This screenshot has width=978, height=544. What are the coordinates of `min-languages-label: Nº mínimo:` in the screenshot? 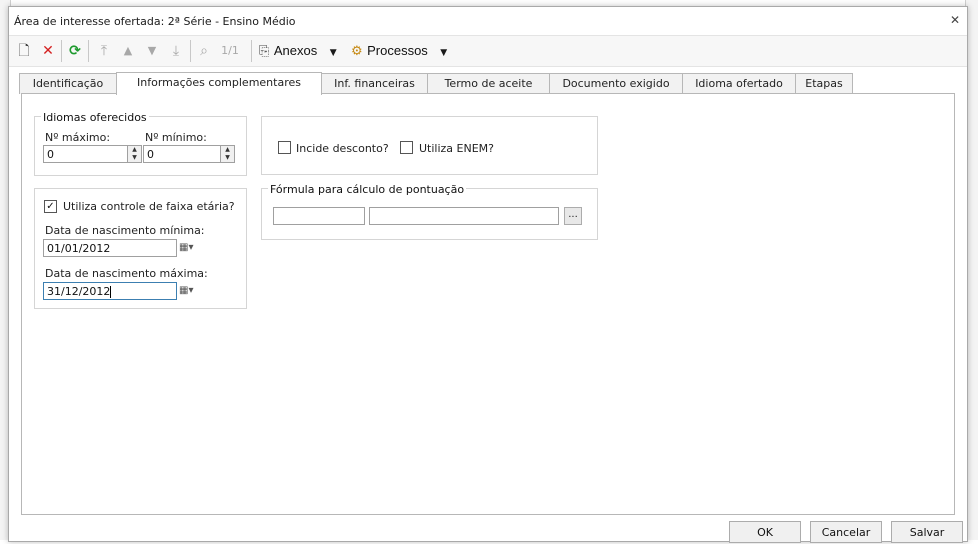 It's located at (176, 137).